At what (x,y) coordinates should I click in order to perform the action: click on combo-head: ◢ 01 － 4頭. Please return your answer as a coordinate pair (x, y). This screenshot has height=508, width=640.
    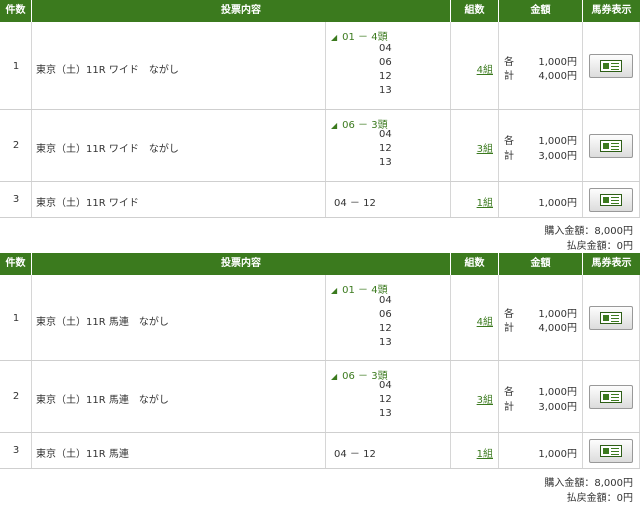
    Looking at the image, I should click on (359, 37).